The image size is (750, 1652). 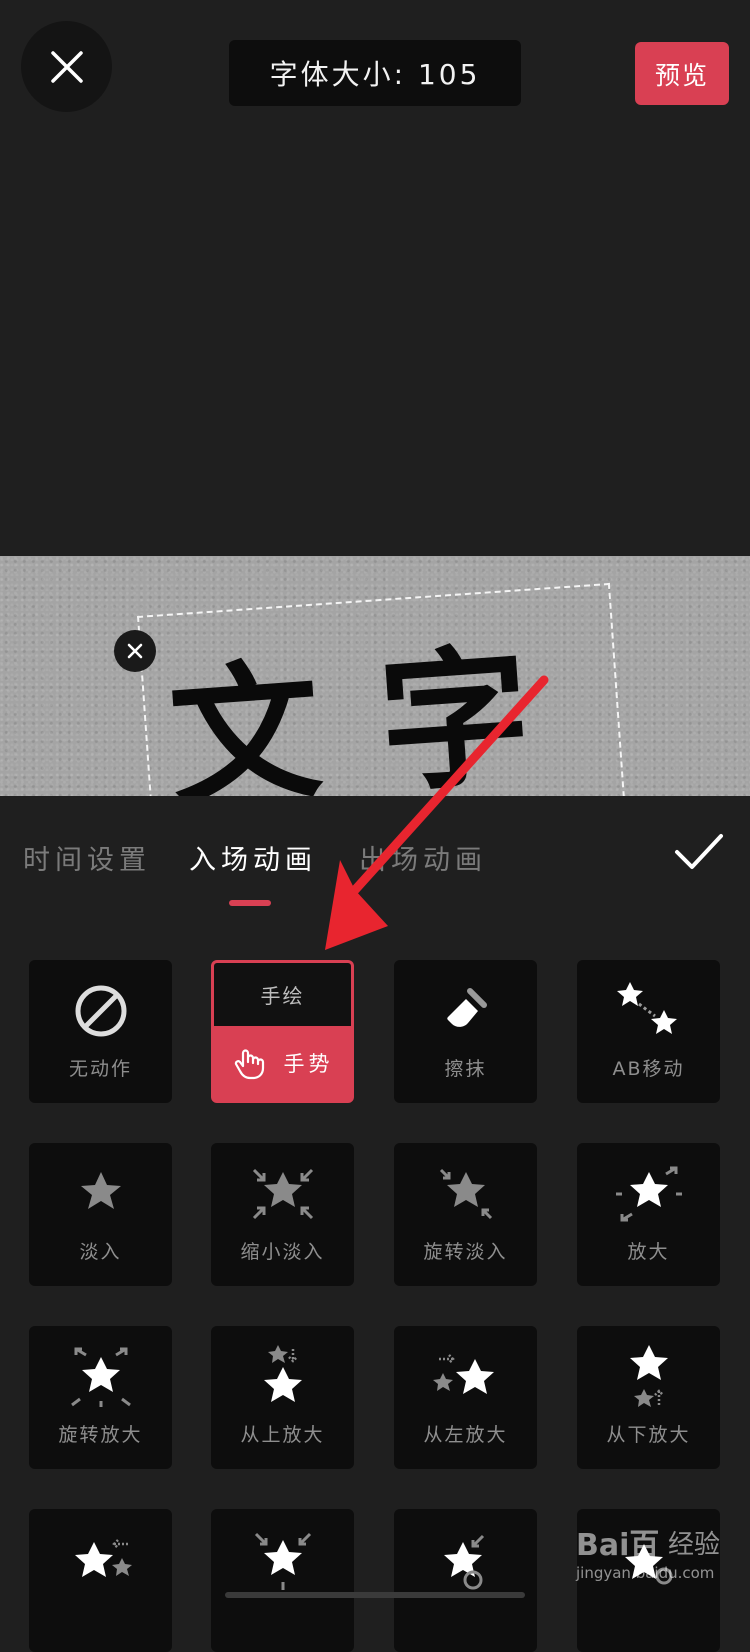 I want to click on animation-label: 放大, so click(x=648, y=1252).